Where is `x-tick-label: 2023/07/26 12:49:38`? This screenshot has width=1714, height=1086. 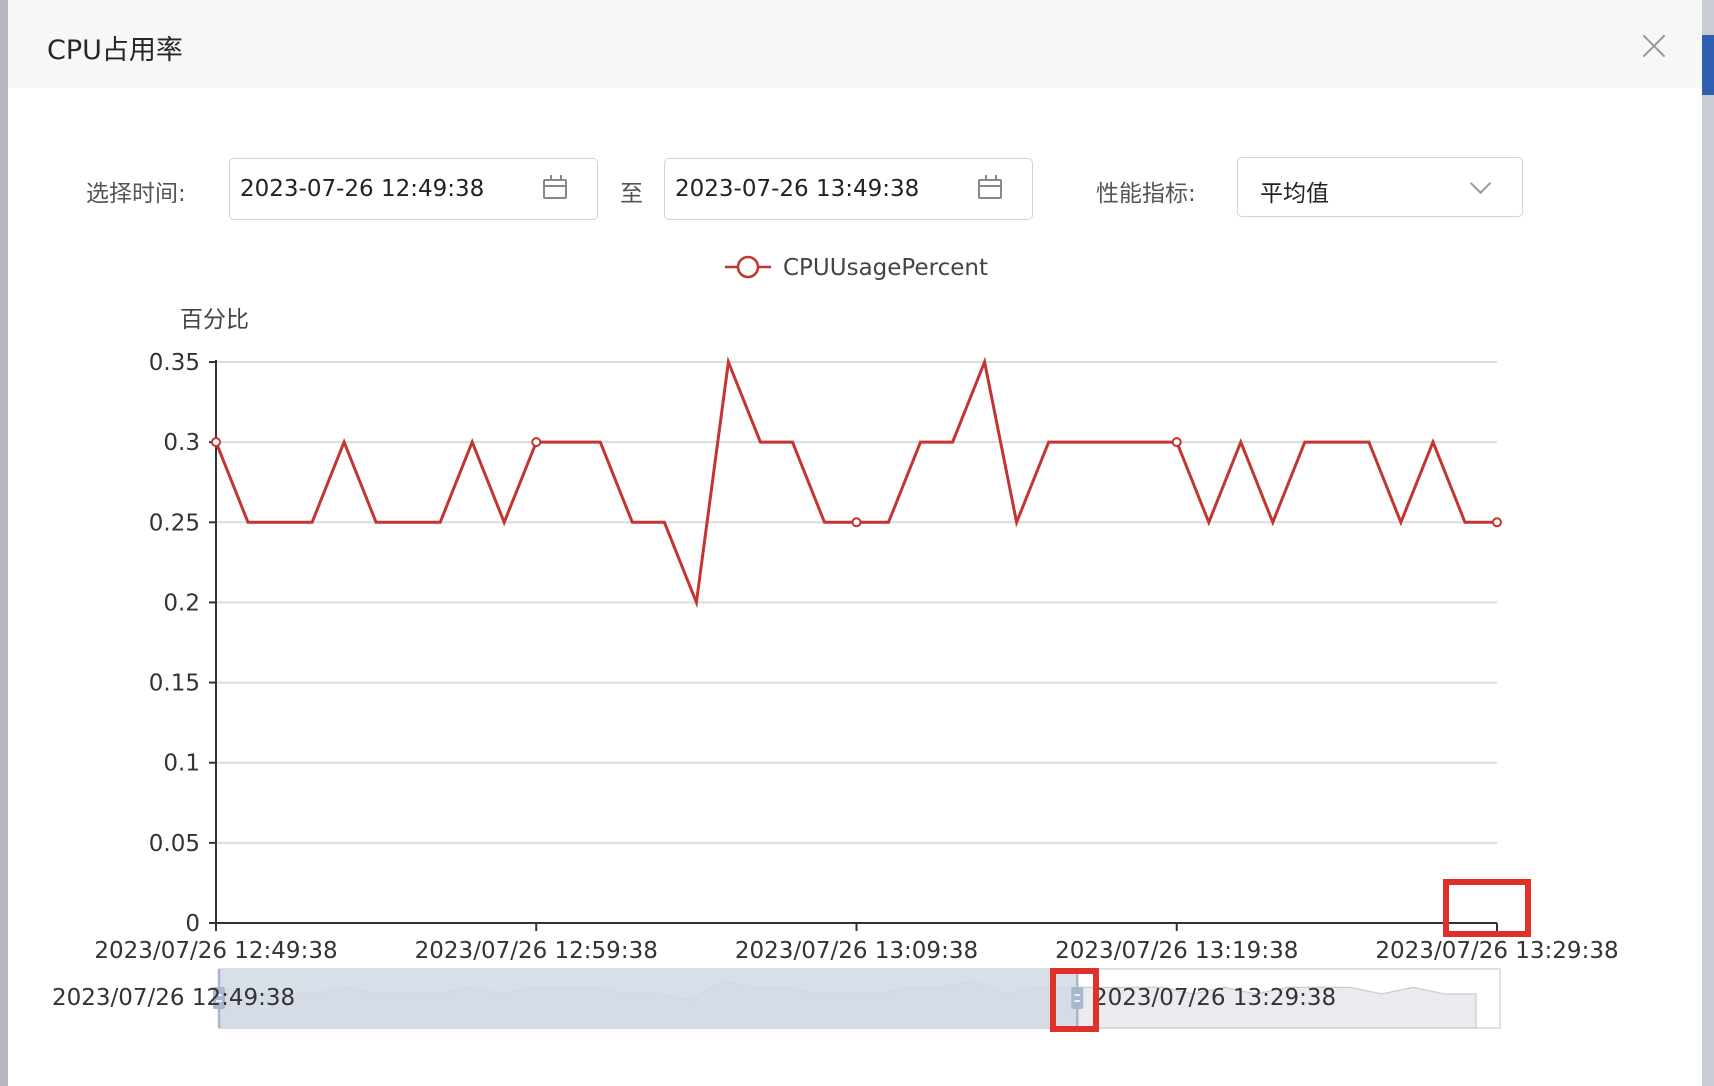 x-tick-label: 2023/07/26 12:49:38 is located at coordinates (215, 951).